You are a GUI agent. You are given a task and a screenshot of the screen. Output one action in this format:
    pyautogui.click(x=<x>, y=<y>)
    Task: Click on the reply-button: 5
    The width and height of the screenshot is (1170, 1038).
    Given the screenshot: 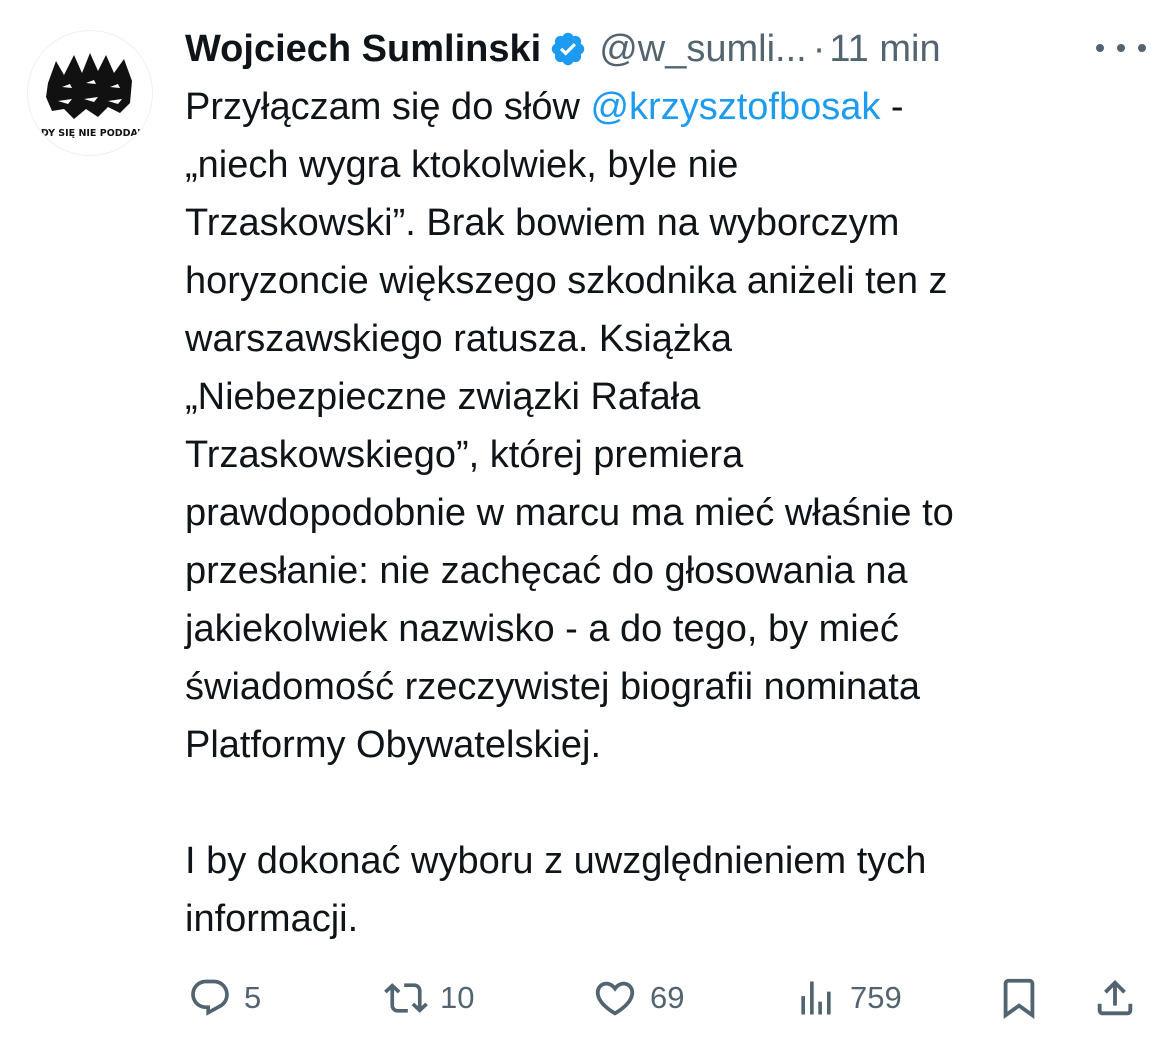 What is the action you would take?
    pyautogui.click(x=224, y=998)
    